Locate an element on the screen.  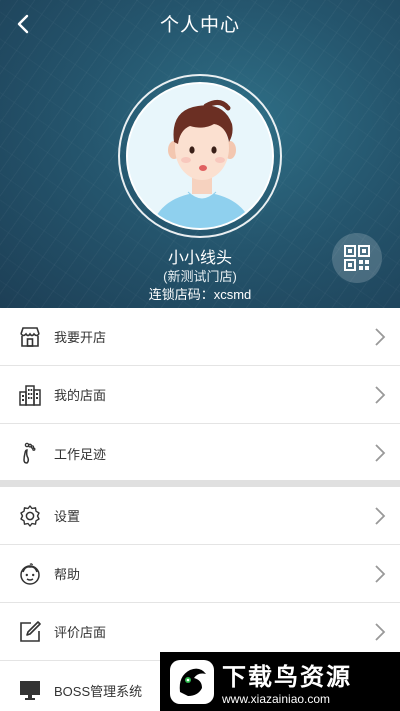
menu-item-work-footprint: 工作足迹 is located at coordinates (200, 453).